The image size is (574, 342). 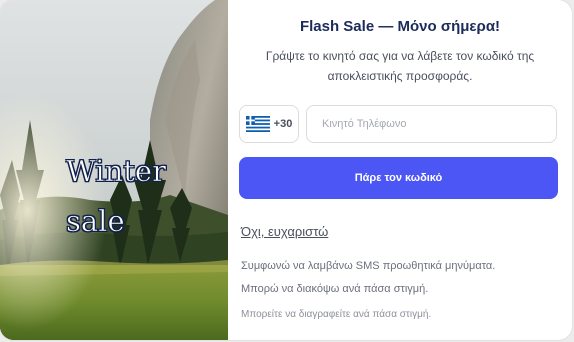 I want to click on dial-code: +30, so click(x=283, y=124).